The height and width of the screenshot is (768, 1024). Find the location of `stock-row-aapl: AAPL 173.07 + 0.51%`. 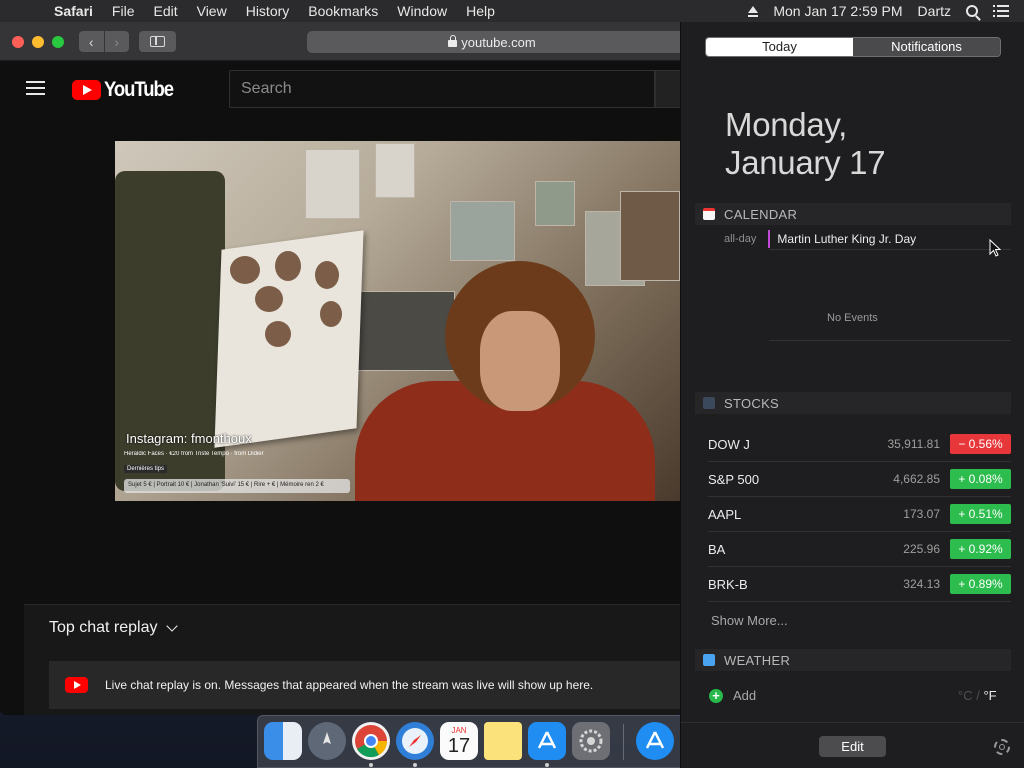

stock-row-aapl: AAPL 173.07 + 0.51% is located at coordinates (859, 514).